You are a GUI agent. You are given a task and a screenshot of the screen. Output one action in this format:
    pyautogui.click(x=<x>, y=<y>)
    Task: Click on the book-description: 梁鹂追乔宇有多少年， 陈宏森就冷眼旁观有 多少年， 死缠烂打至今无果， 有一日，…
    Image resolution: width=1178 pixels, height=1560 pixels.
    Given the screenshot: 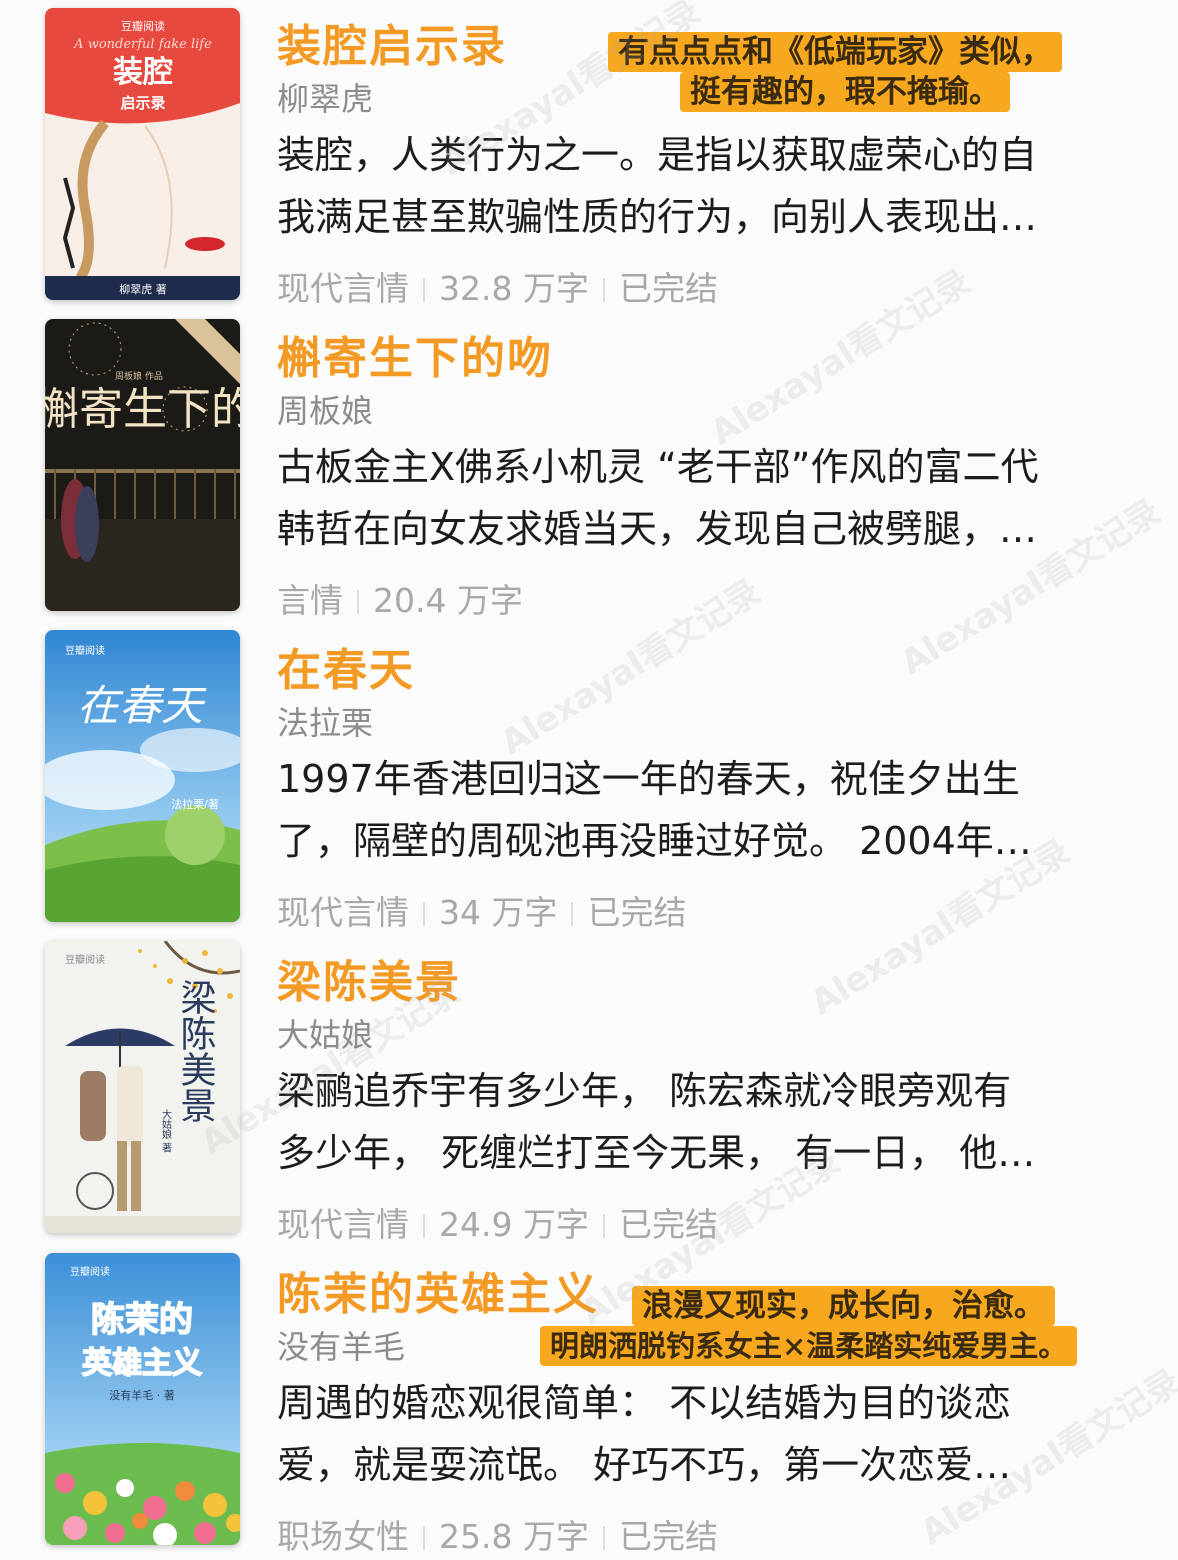 What is the action you would take?
    pyautogui.click(x=656, y=1122)
    